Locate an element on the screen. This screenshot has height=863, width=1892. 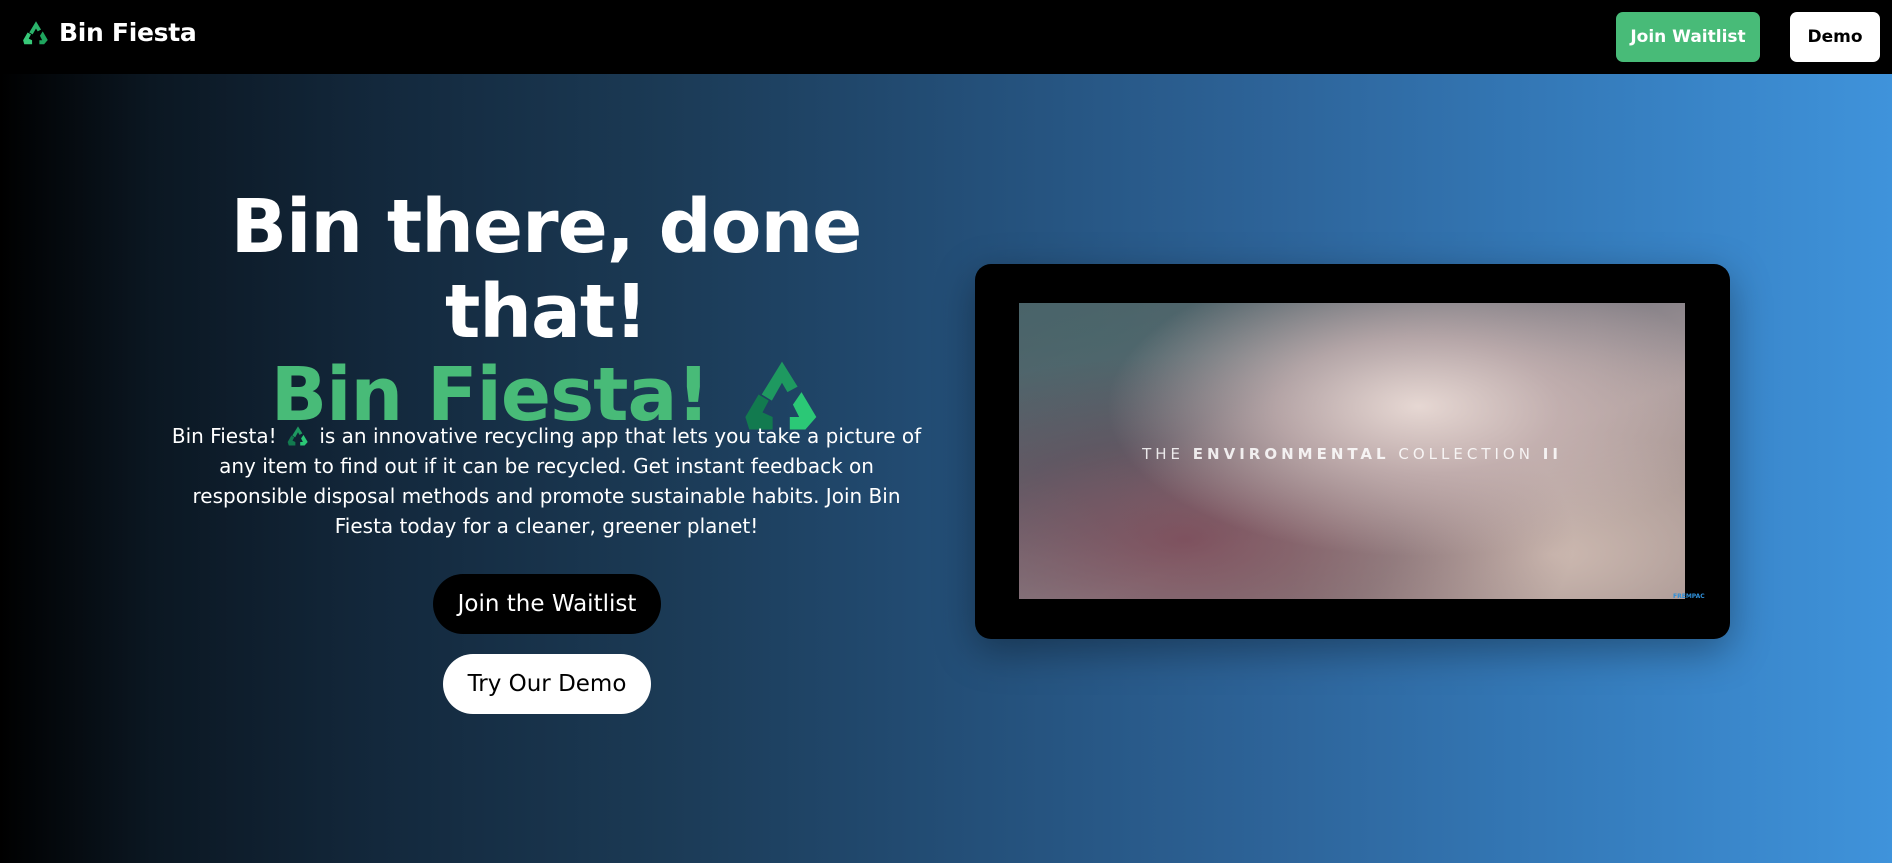
video-caption: THE ENVIRONMENTAL COLLECTION II is located at coordinates (1352, 454).